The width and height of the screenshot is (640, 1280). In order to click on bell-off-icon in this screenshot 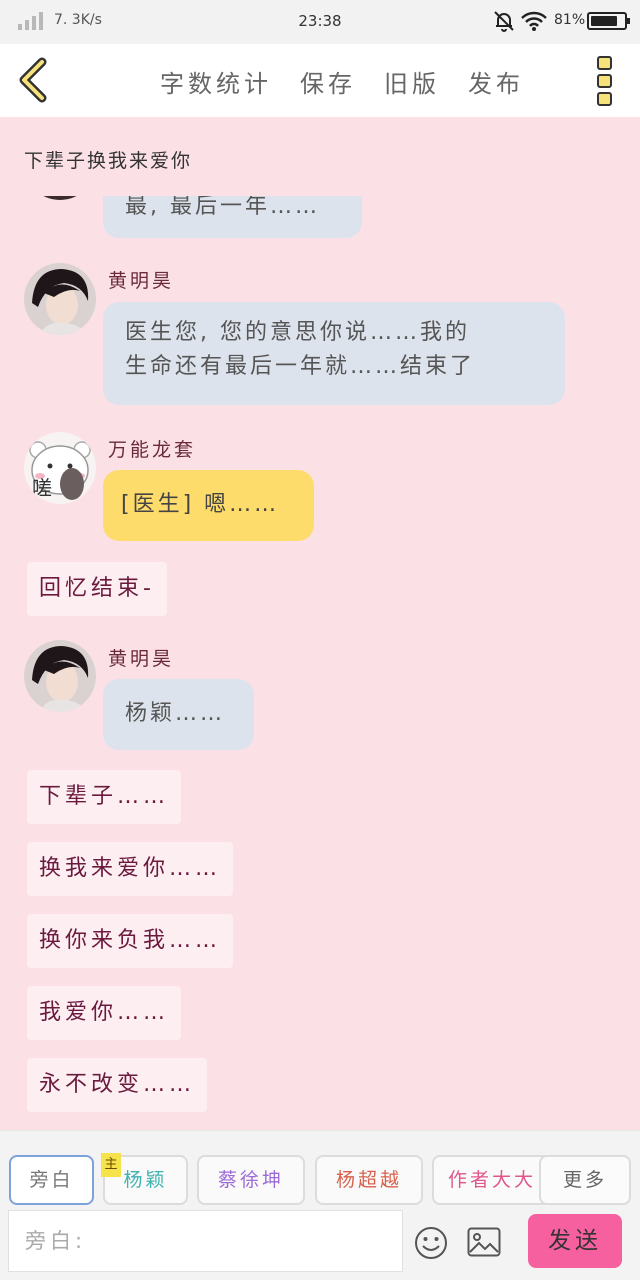, I will do `click(504, 21)`.